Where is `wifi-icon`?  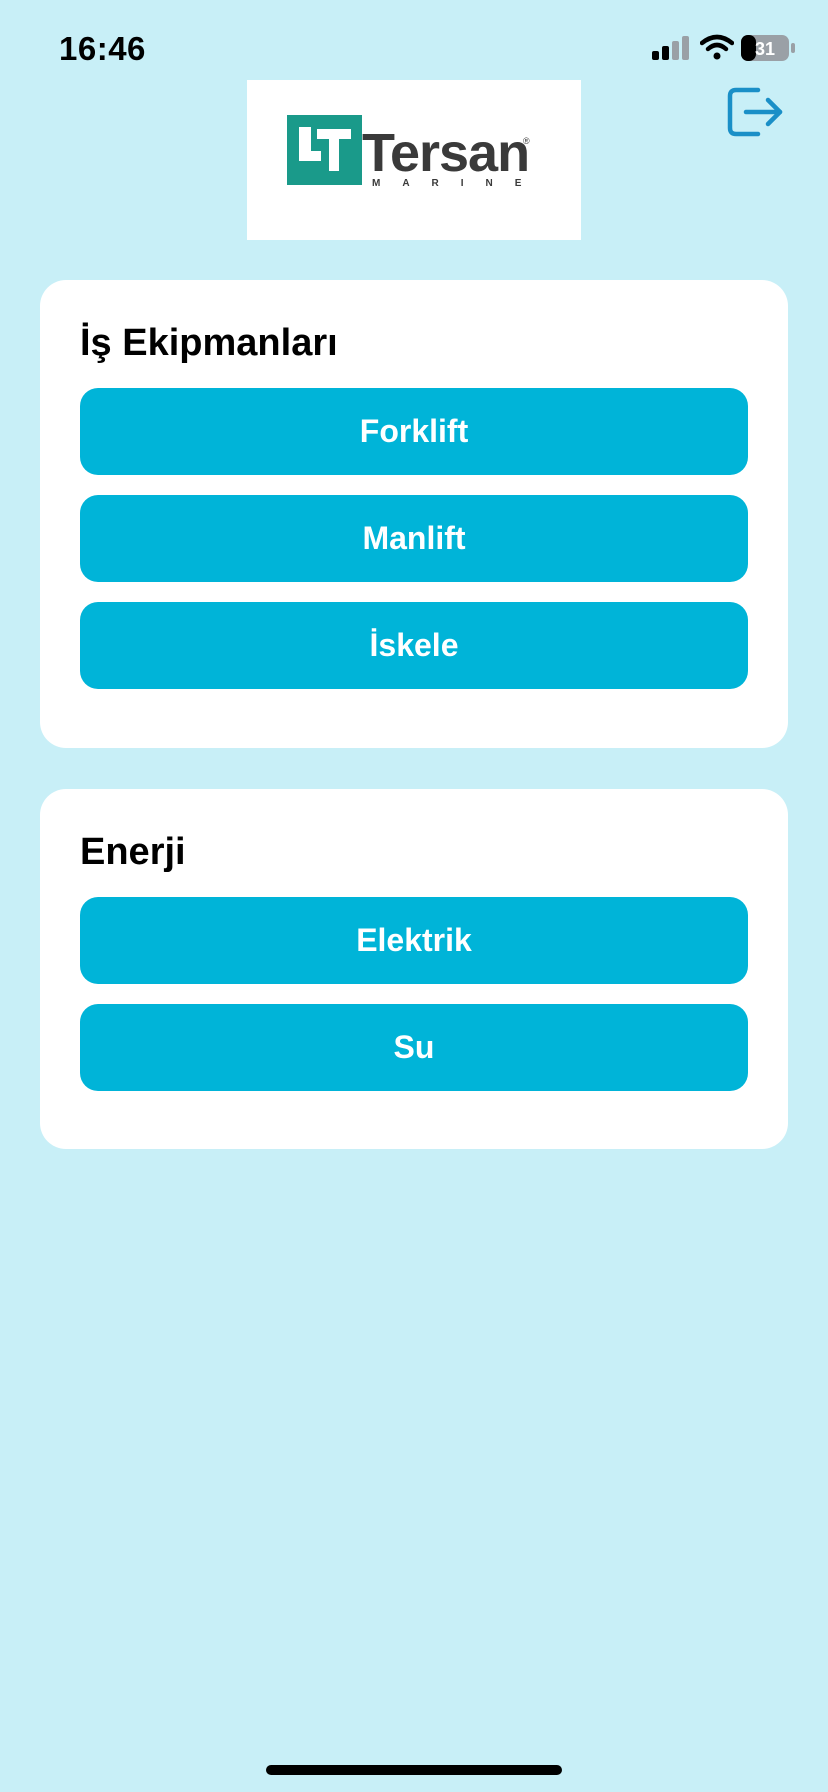
wifi-icon is located at coordinates (717, 47).